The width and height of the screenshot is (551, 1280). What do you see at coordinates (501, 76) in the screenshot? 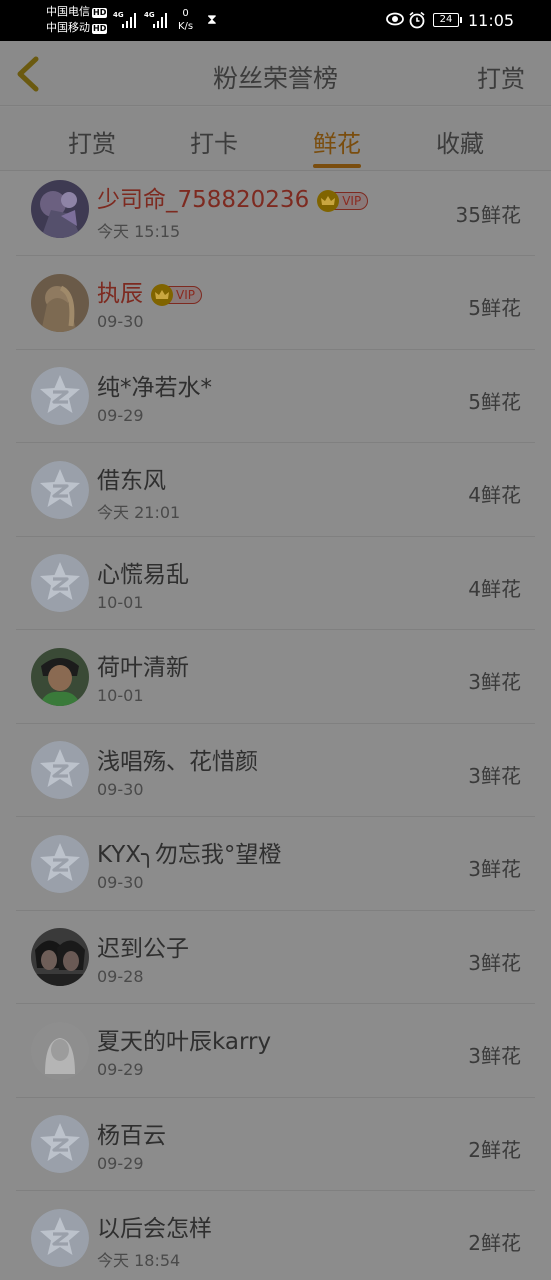
I see `reward-button: 打赏` at bounding box center [501, 76].